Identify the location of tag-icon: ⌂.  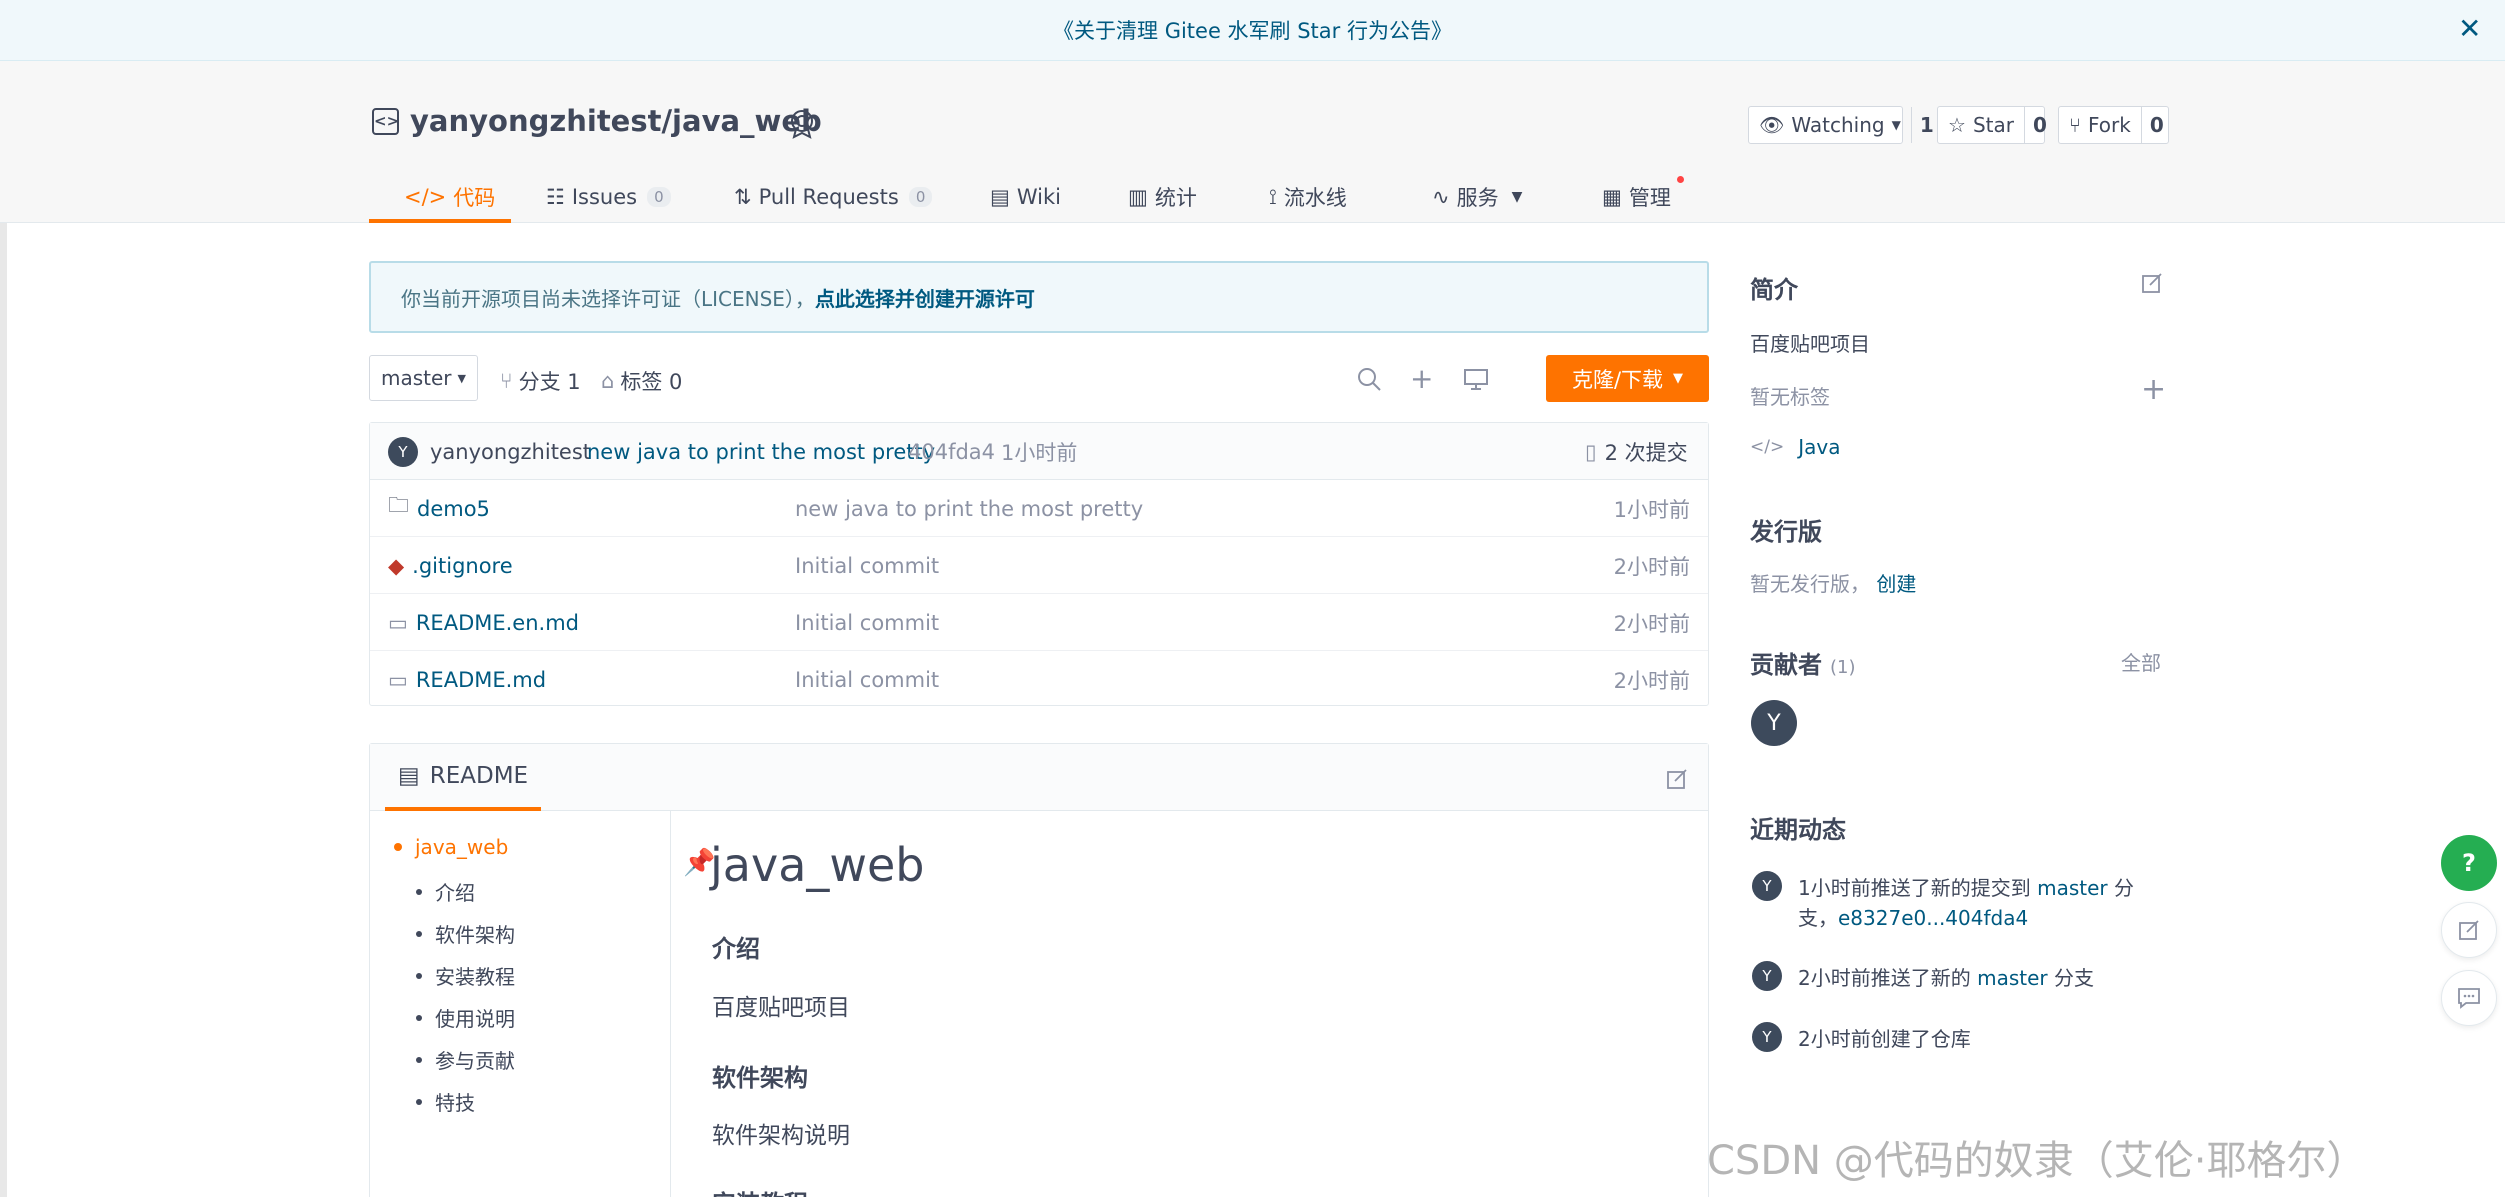
(608, 381).